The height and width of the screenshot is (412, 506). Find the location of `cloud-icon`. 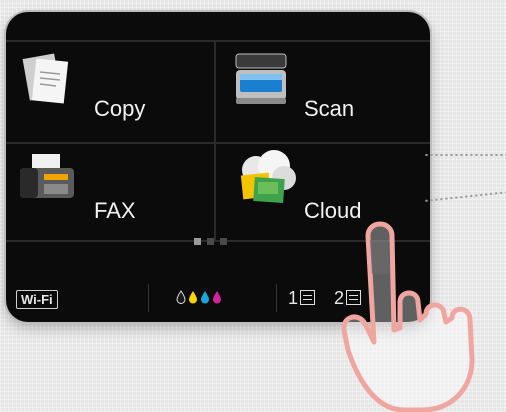

cloud-icon is located at coordinates (268, 177).